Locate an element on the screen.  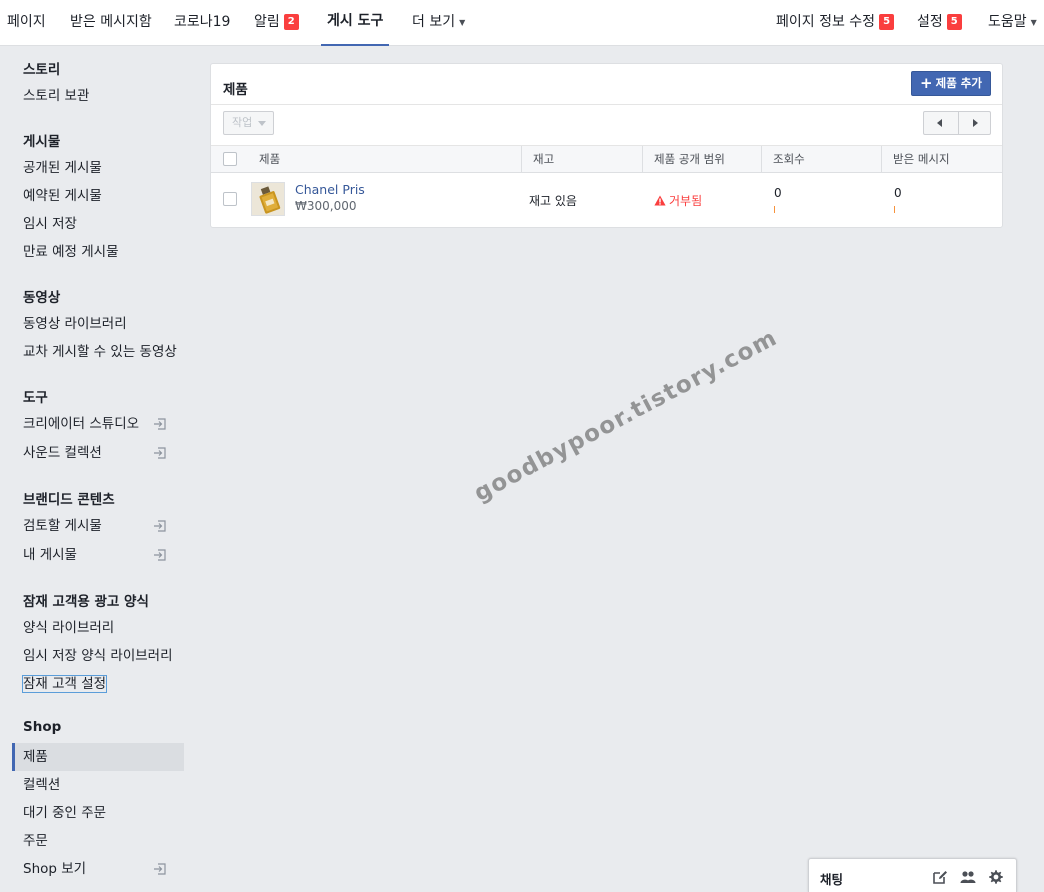
panel-title: 제품 is located at coordinates (235, 90).